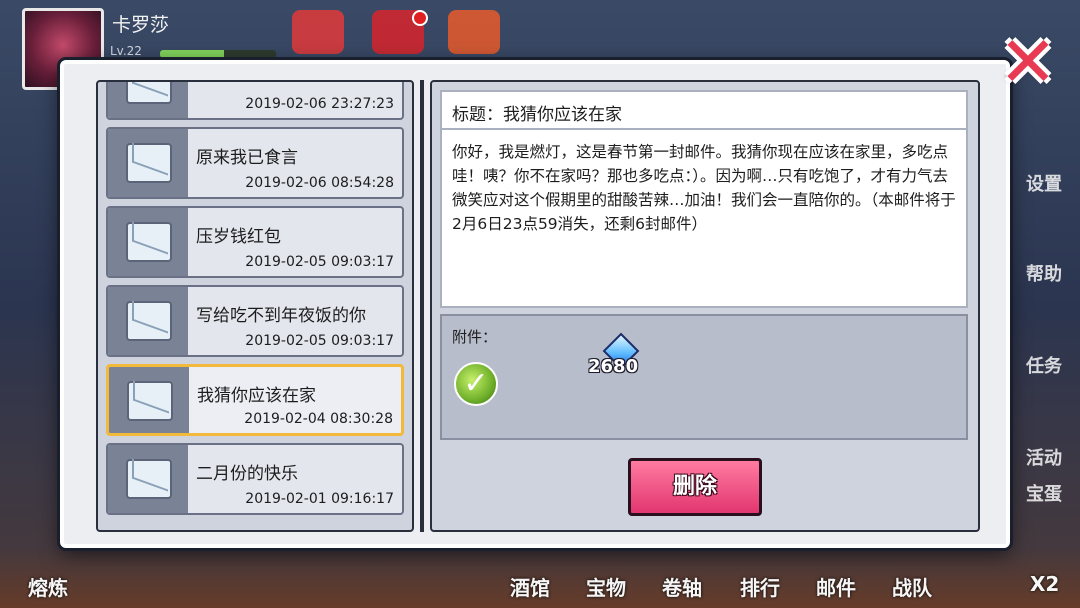 Image resolution: width=1080 pixels, height=608 pixels. I want to click on mail-item-selected: 我猜你应该在家 2019-02-04 08:30:28, so click(255, 400).